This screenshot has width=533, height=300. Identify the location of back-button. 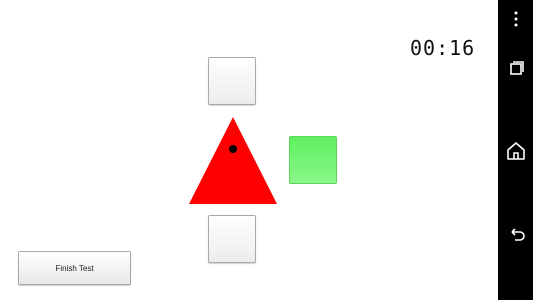
(515, 233).